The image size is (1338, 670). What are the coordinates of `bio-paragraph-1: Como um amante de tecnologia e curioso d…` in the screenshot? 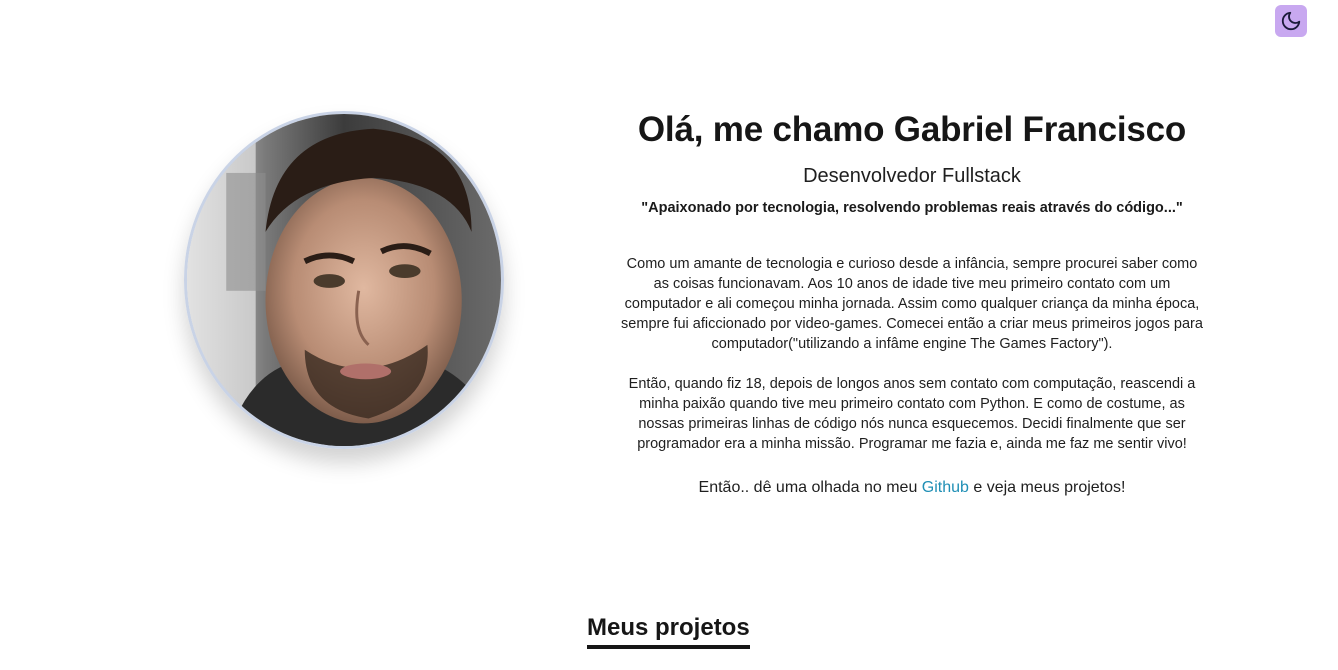 It's located at (912, 304).